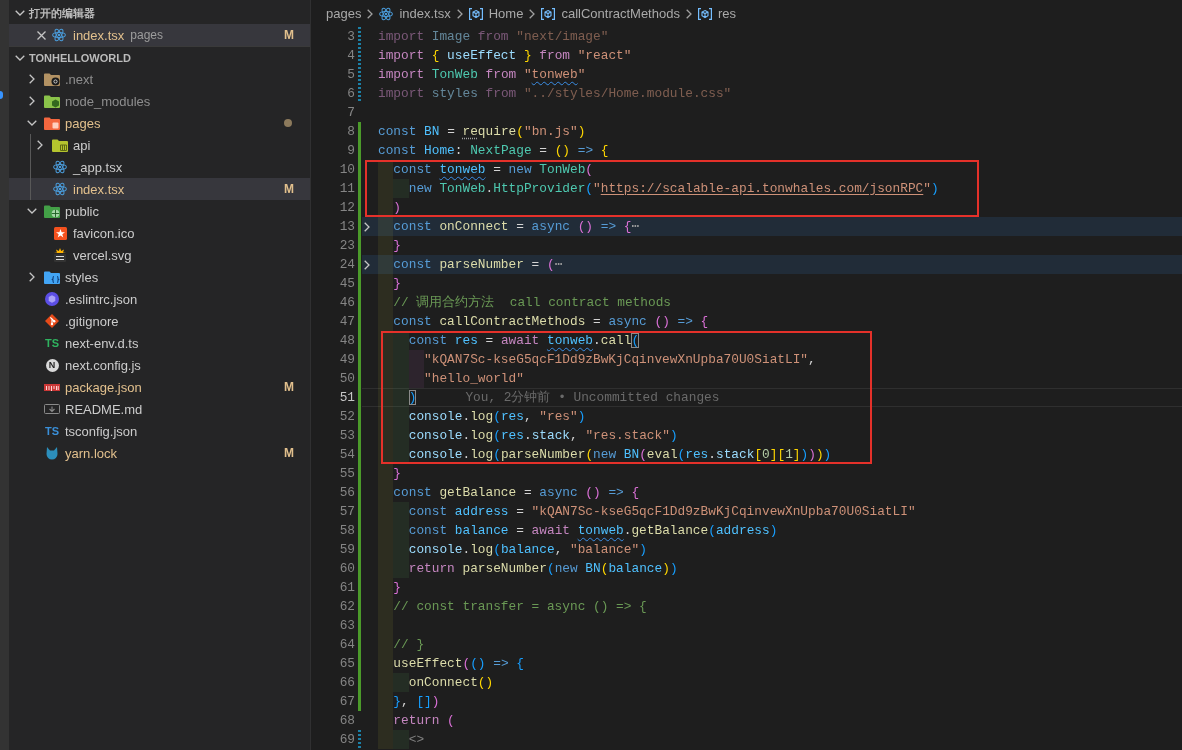 The image size is (1182, 750). What do you see at coordinates (346, 473) in the screenshot?
I see `line-number: 55` at bounding box center [346, 473].